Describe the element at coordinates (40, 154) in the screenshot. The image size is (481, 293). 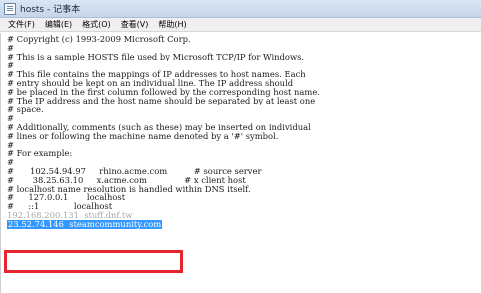
I see `text-line: # For example:` at that location.